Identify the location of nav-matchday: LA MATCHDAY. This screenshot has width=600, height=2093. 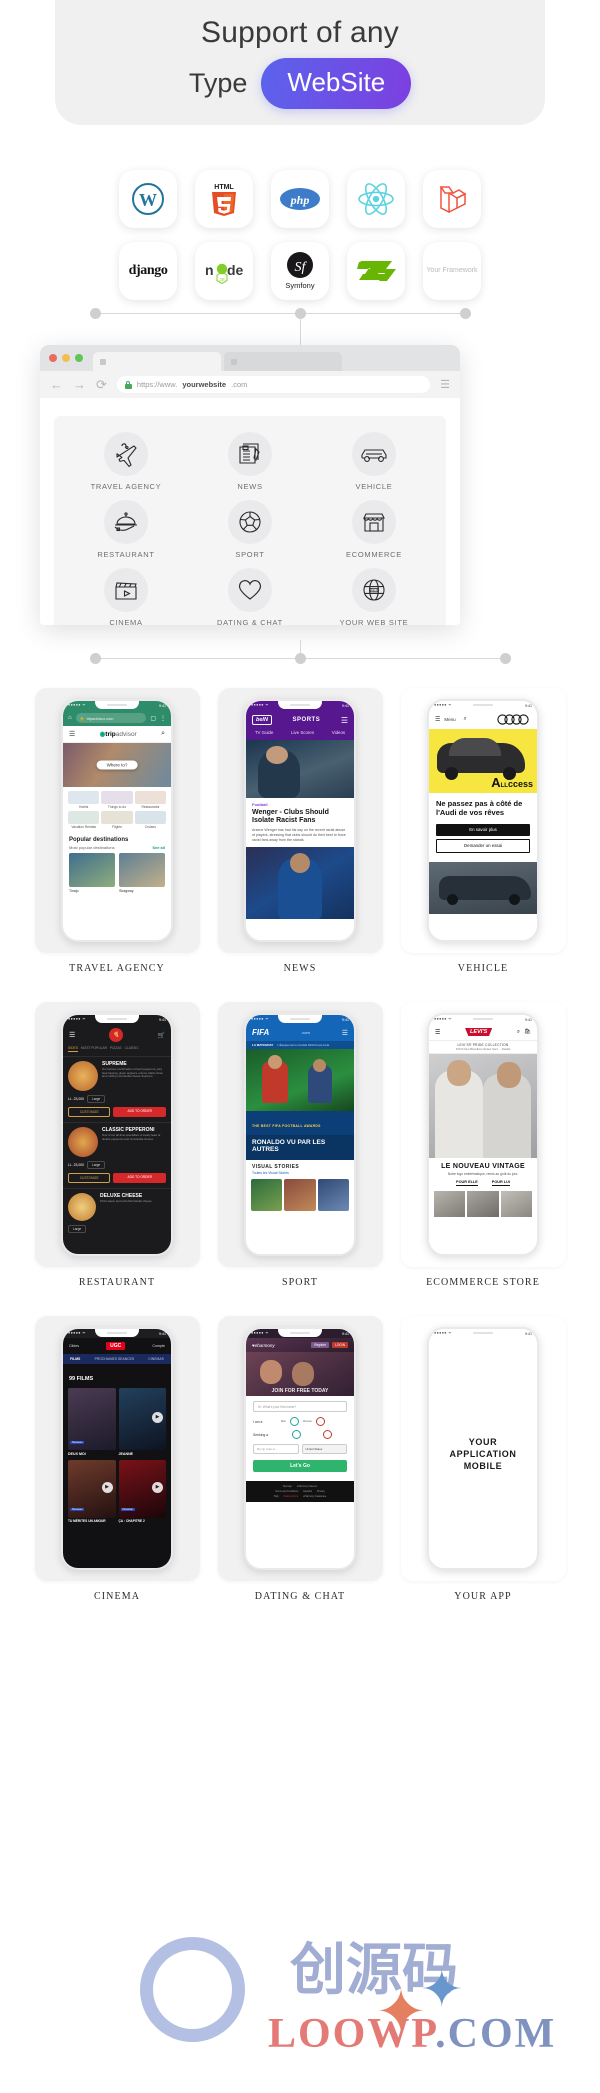
(262, 1045).